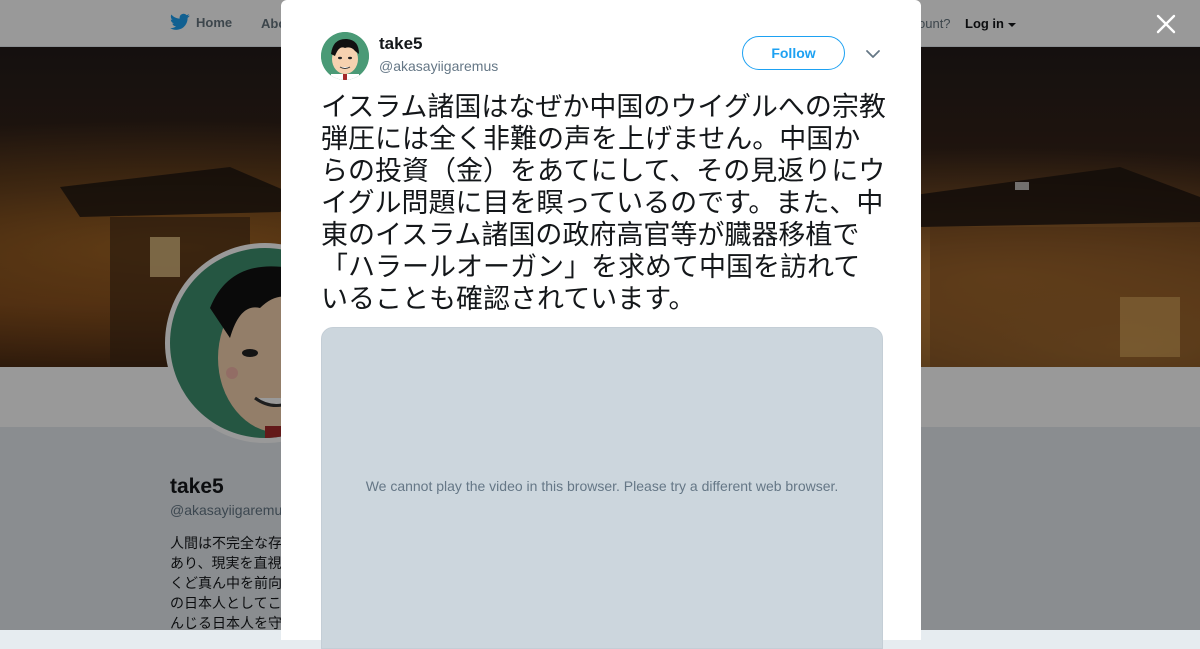 The width and height of the screenshot is (1200, 649). Describe the element at coordinates (438, 66) in the screenshot. I see `tweet-author-handle: @akasayiigaremus` at that location.